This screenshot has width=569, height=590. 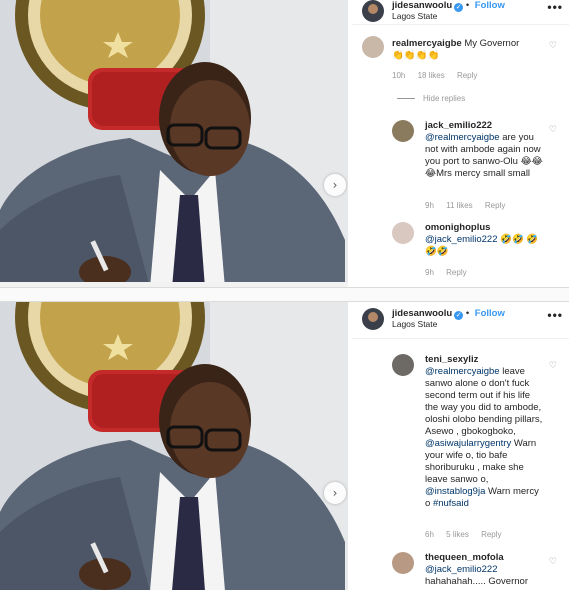 What do you see at coordinates (451, 503) in the screenshot?
I see `reply-hashtag: #nufsaid` at bounding box center [451, 503].